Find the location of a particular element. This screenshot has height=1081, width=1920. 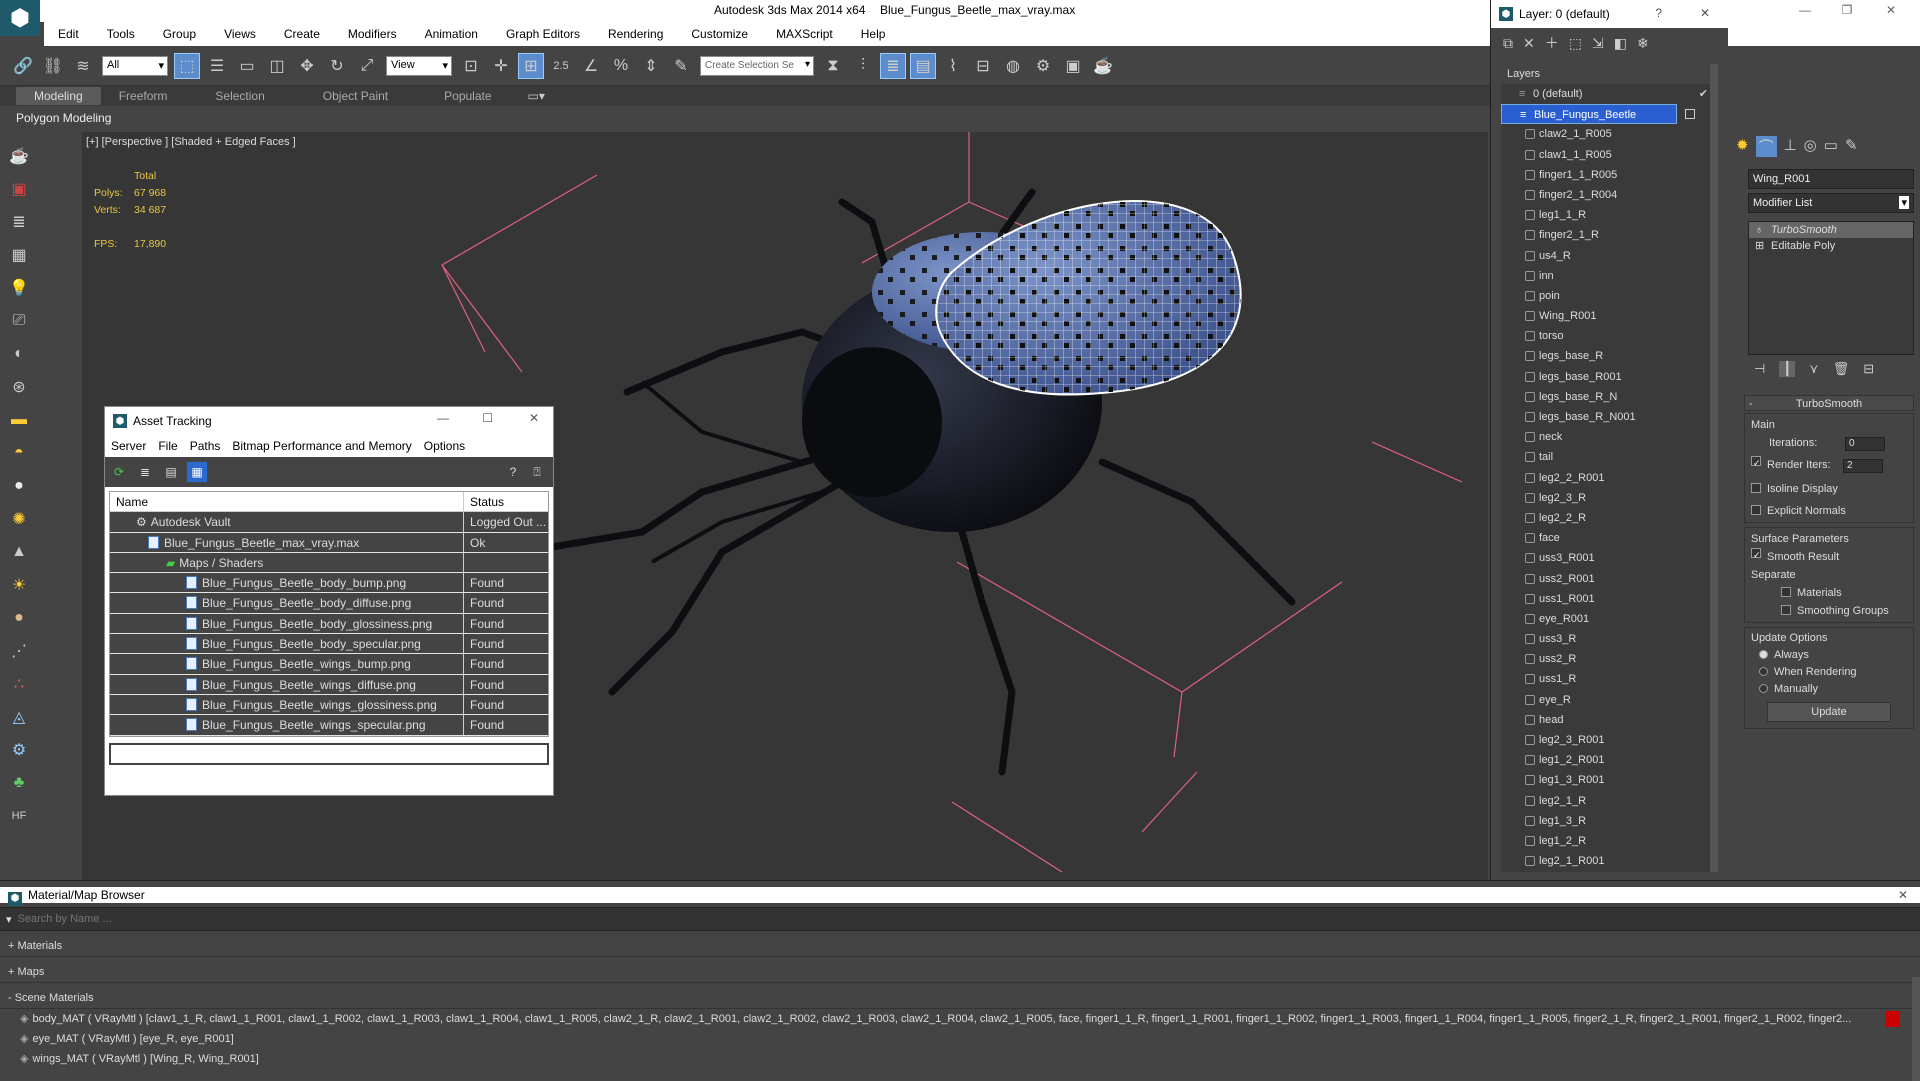

tab-freeform: Freeform is located at coordinates (143, 96).